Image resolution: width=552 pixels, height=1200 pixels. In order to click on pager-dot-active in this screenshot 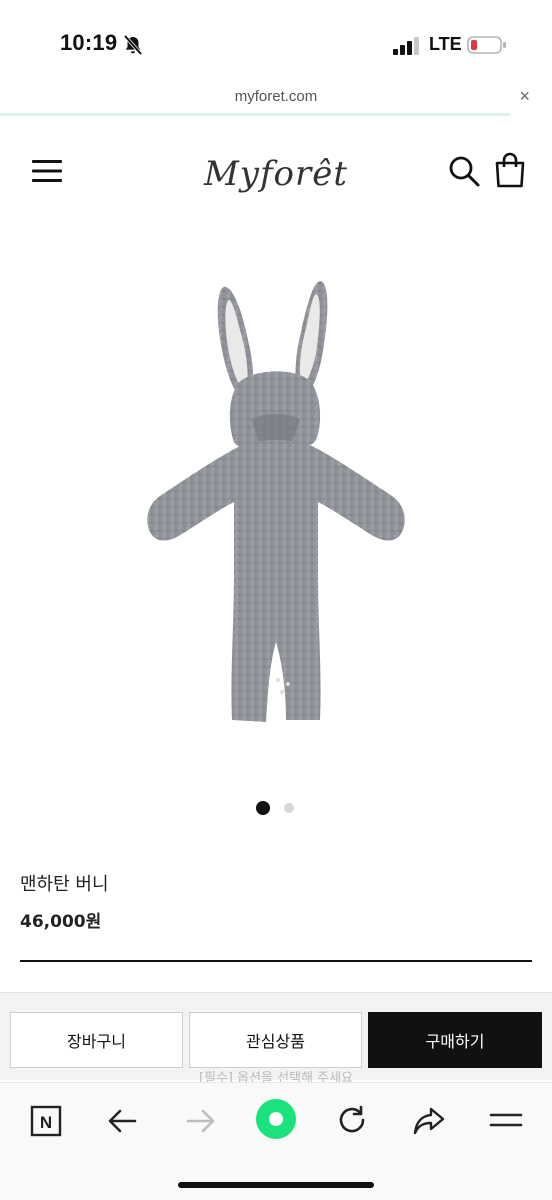, I will do `click(263, 808)`.